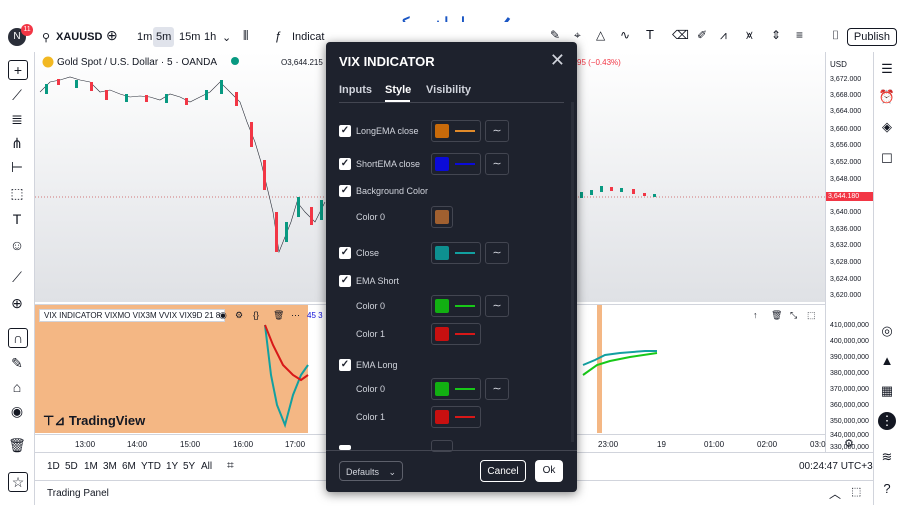  What do you see at coordinates (239, 315) in the screenshot?
I see `settings-gear-icon: ⚙` at bounding box center [239, 315].